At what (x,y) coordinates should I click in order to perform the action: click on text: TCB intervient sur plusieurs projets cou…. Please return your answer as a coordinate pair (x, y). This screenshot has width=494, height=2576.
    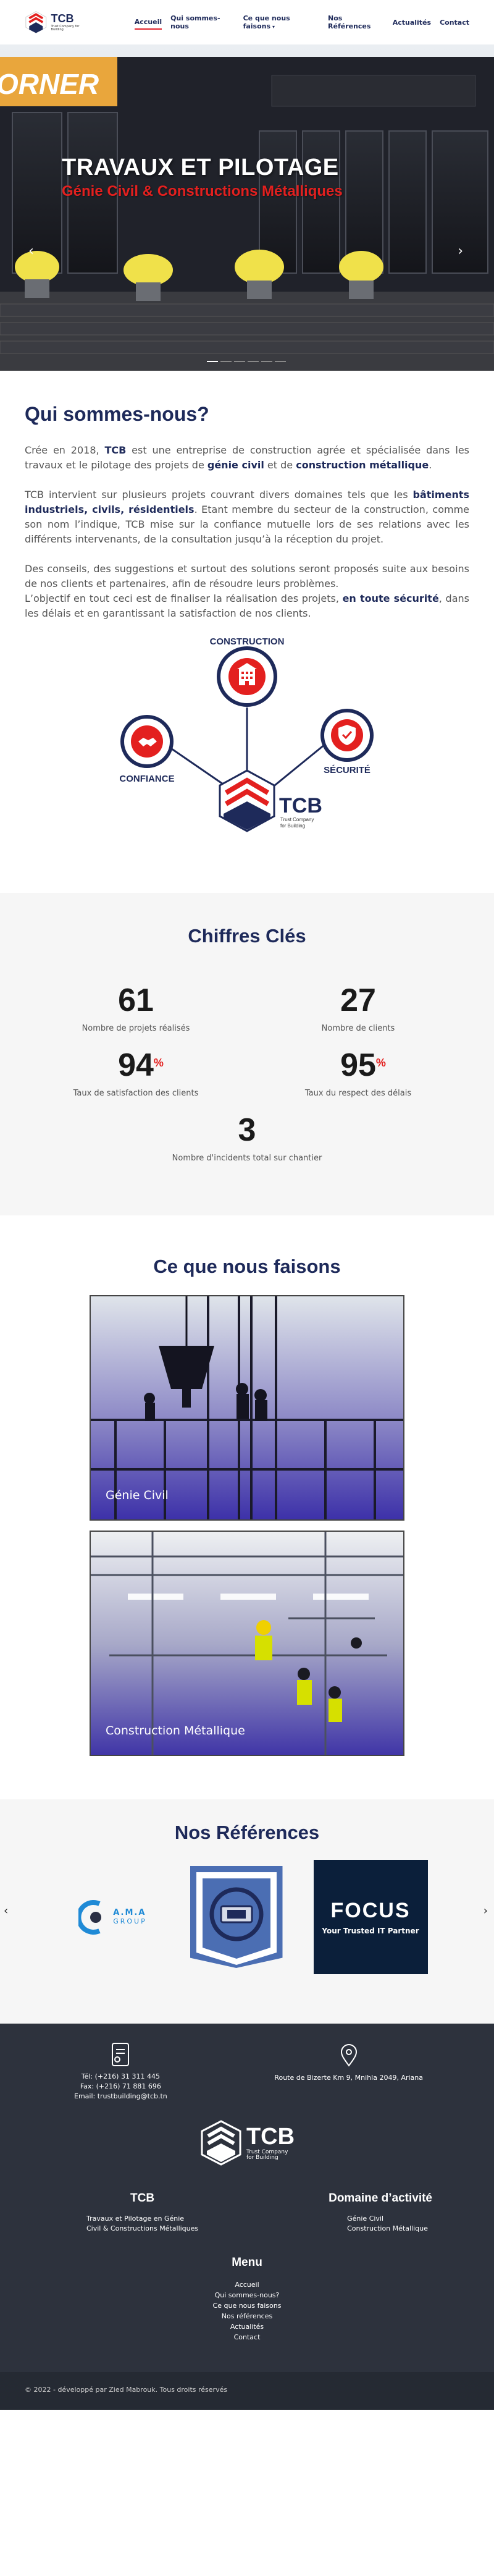
    Looking at the image, I should click on (219, 494).